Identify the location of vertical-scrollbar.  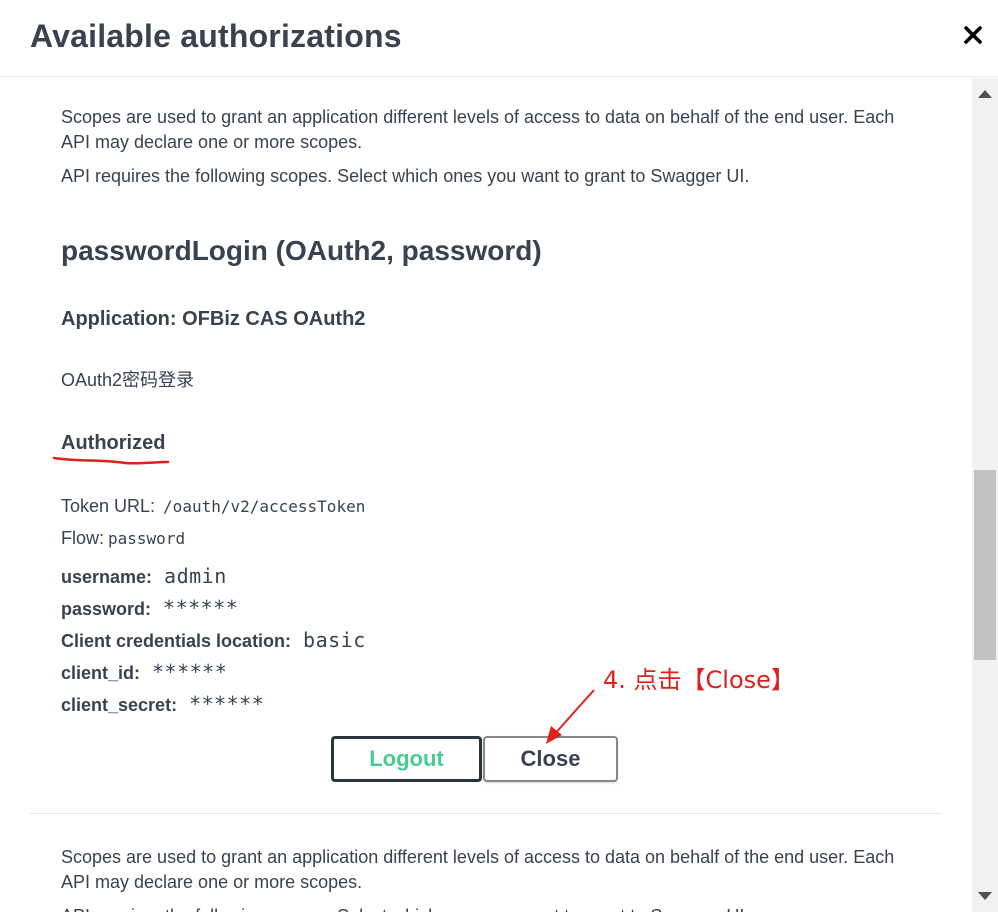
(985, 495).